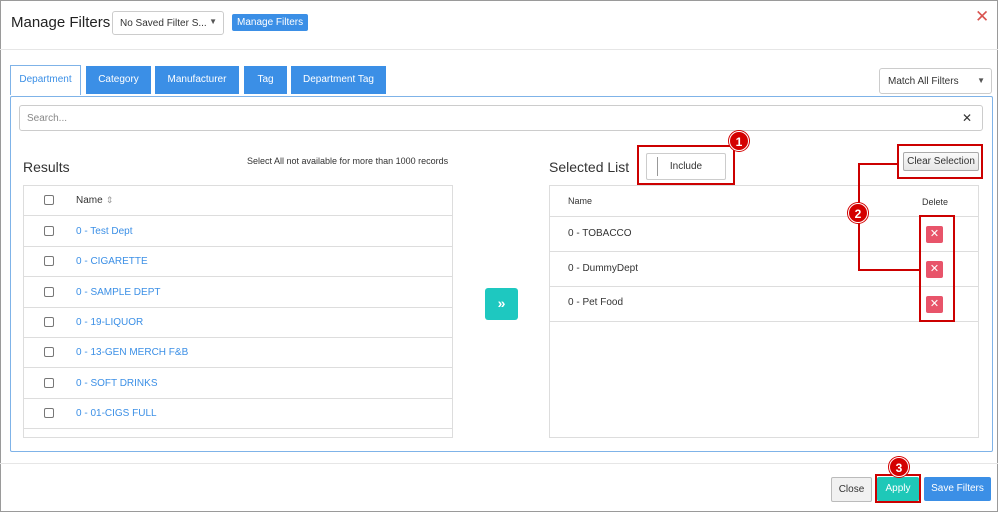 Image resolution: width=998 pixels, height=512 pixels. Describe the element at coordinates (104, 231) in the screenshot. I see `result-item-label: 0 - Test Dept` at that location.